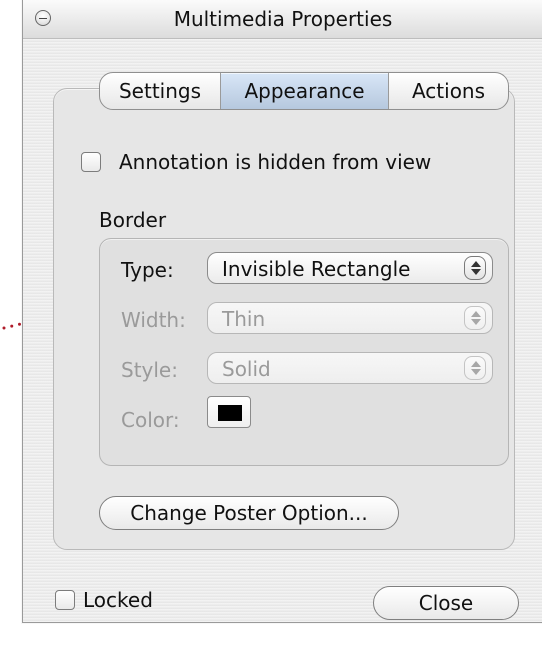 Image resolution: width=542 pixels, height=650 pixels. What do you see at coordinates (229, 412) in the screenshot?
I see `color-swatch` at bounding box center [229, 412].